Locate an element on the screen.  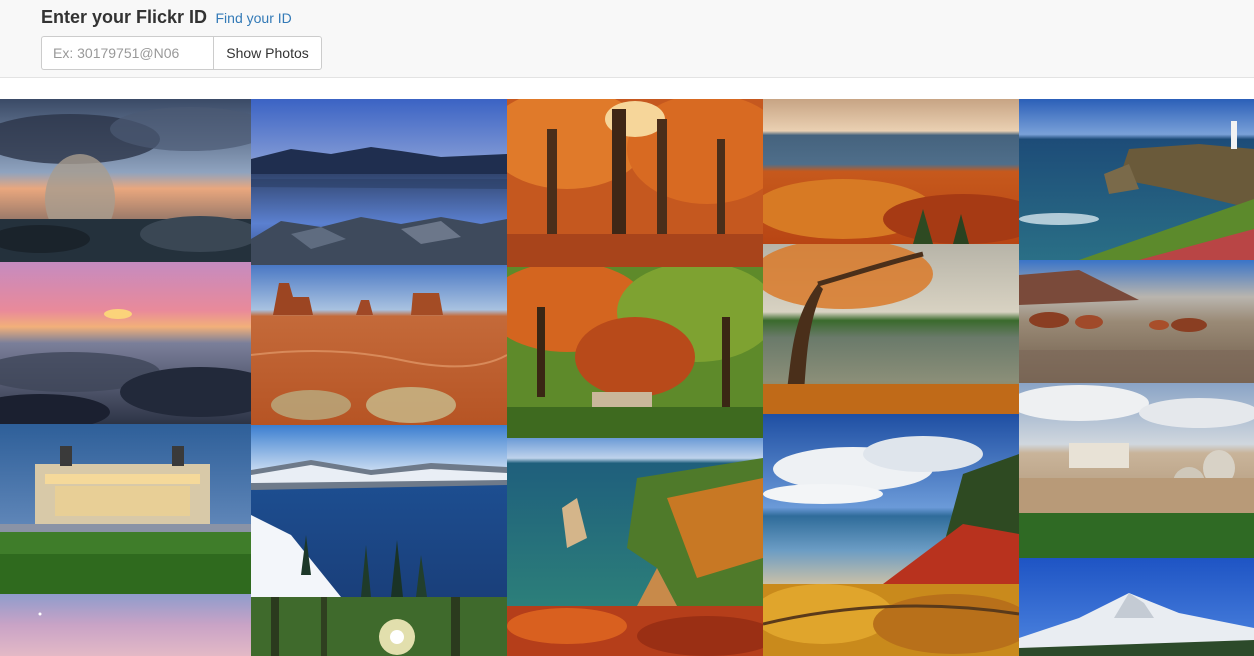
find-id-link: Find your ID is located at coordinates (254, 18).